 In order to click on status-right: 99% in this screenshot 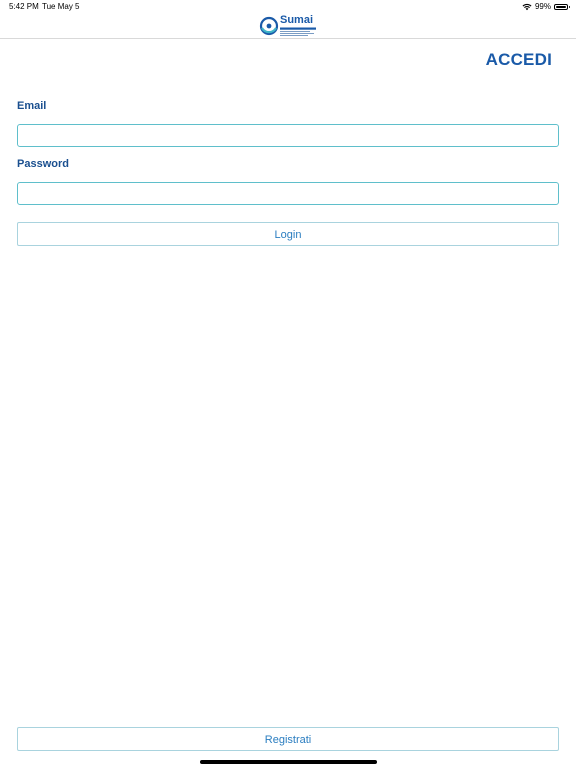, I will do `click(546, 6)`.